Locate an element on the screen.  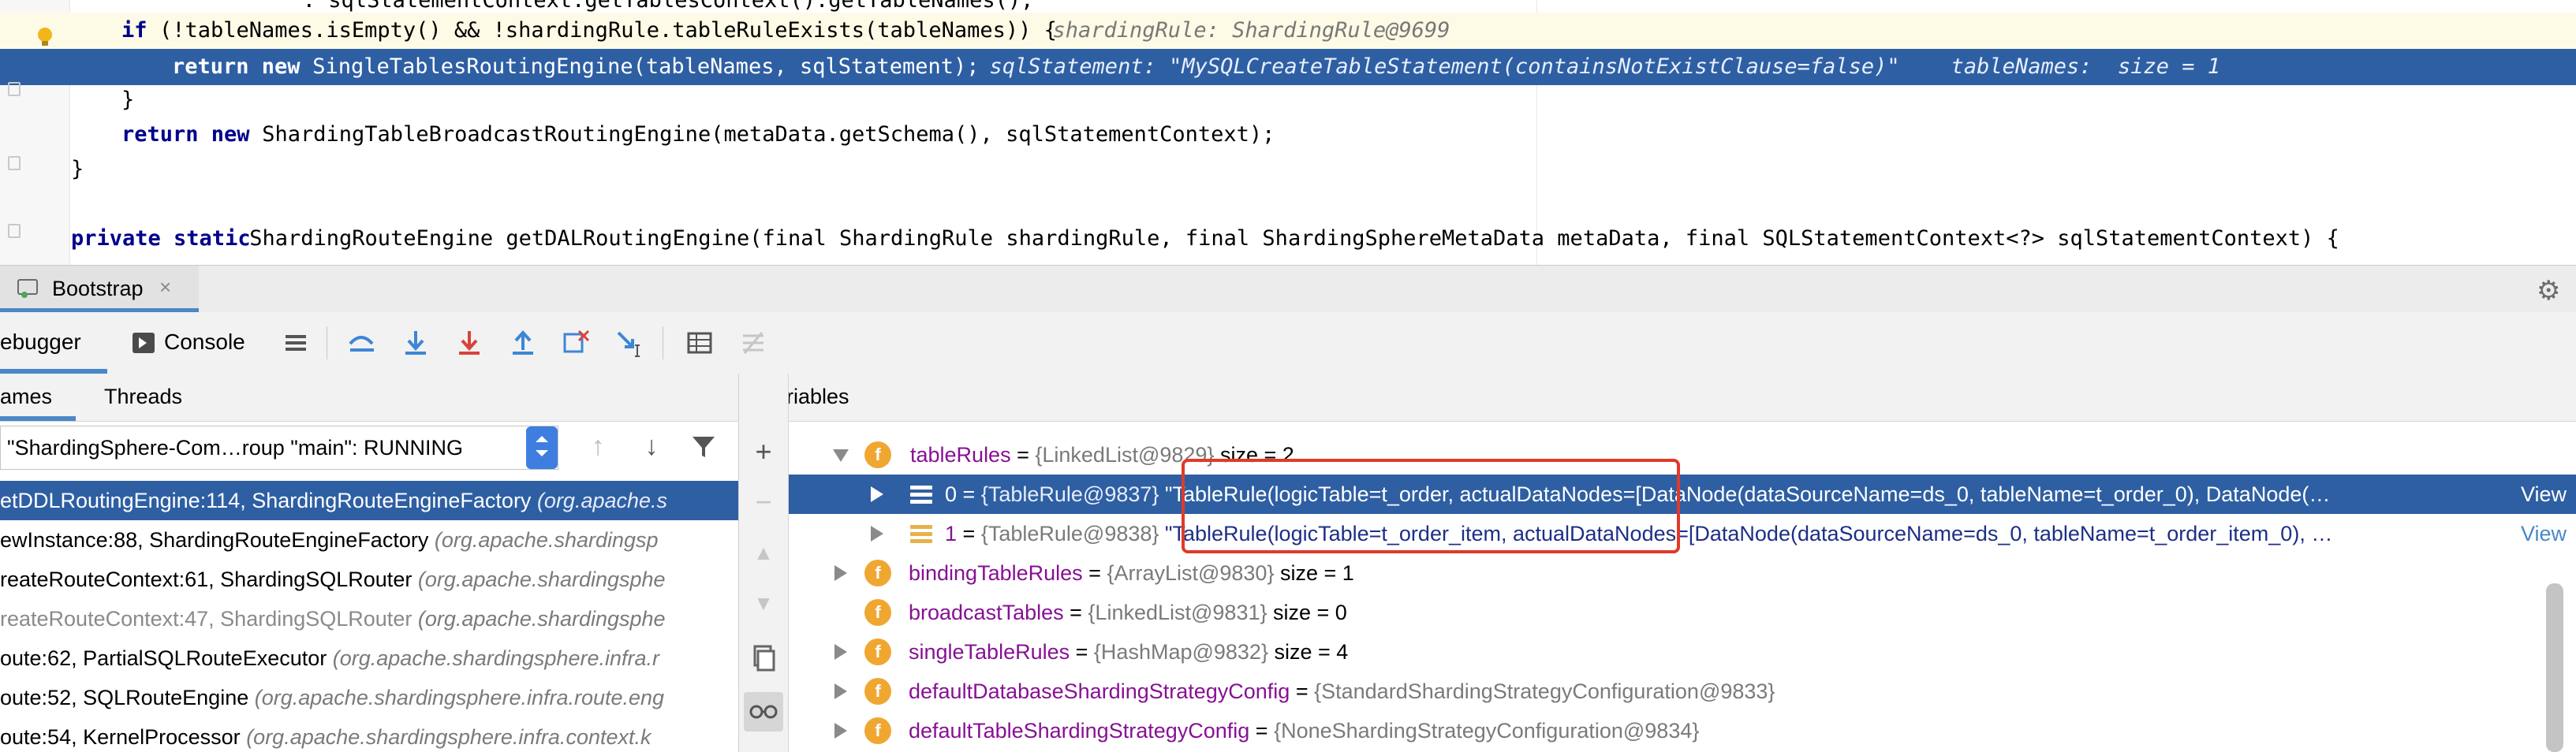
tab-console: Console is located at coordinates (200, 343).